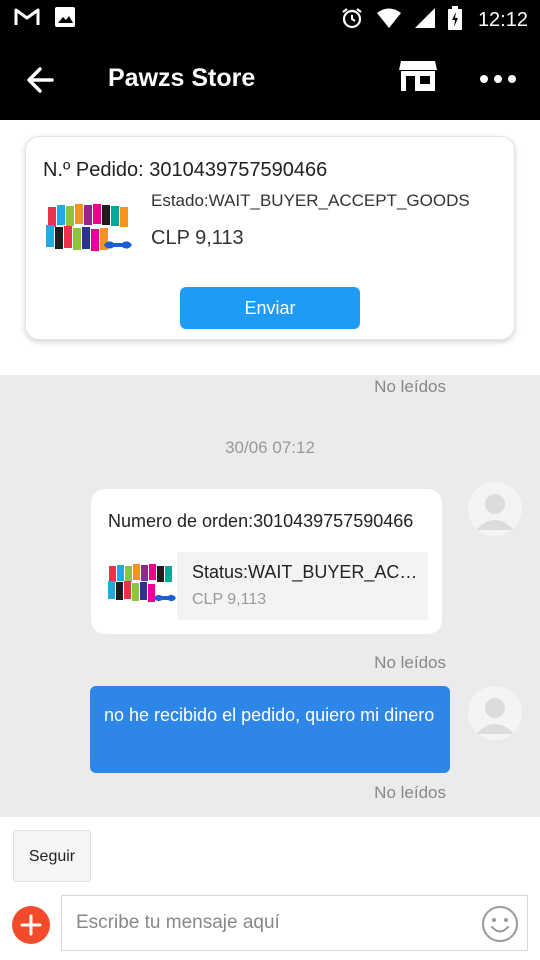  I want to click on status-bar: 12:12, so click(270, 19).